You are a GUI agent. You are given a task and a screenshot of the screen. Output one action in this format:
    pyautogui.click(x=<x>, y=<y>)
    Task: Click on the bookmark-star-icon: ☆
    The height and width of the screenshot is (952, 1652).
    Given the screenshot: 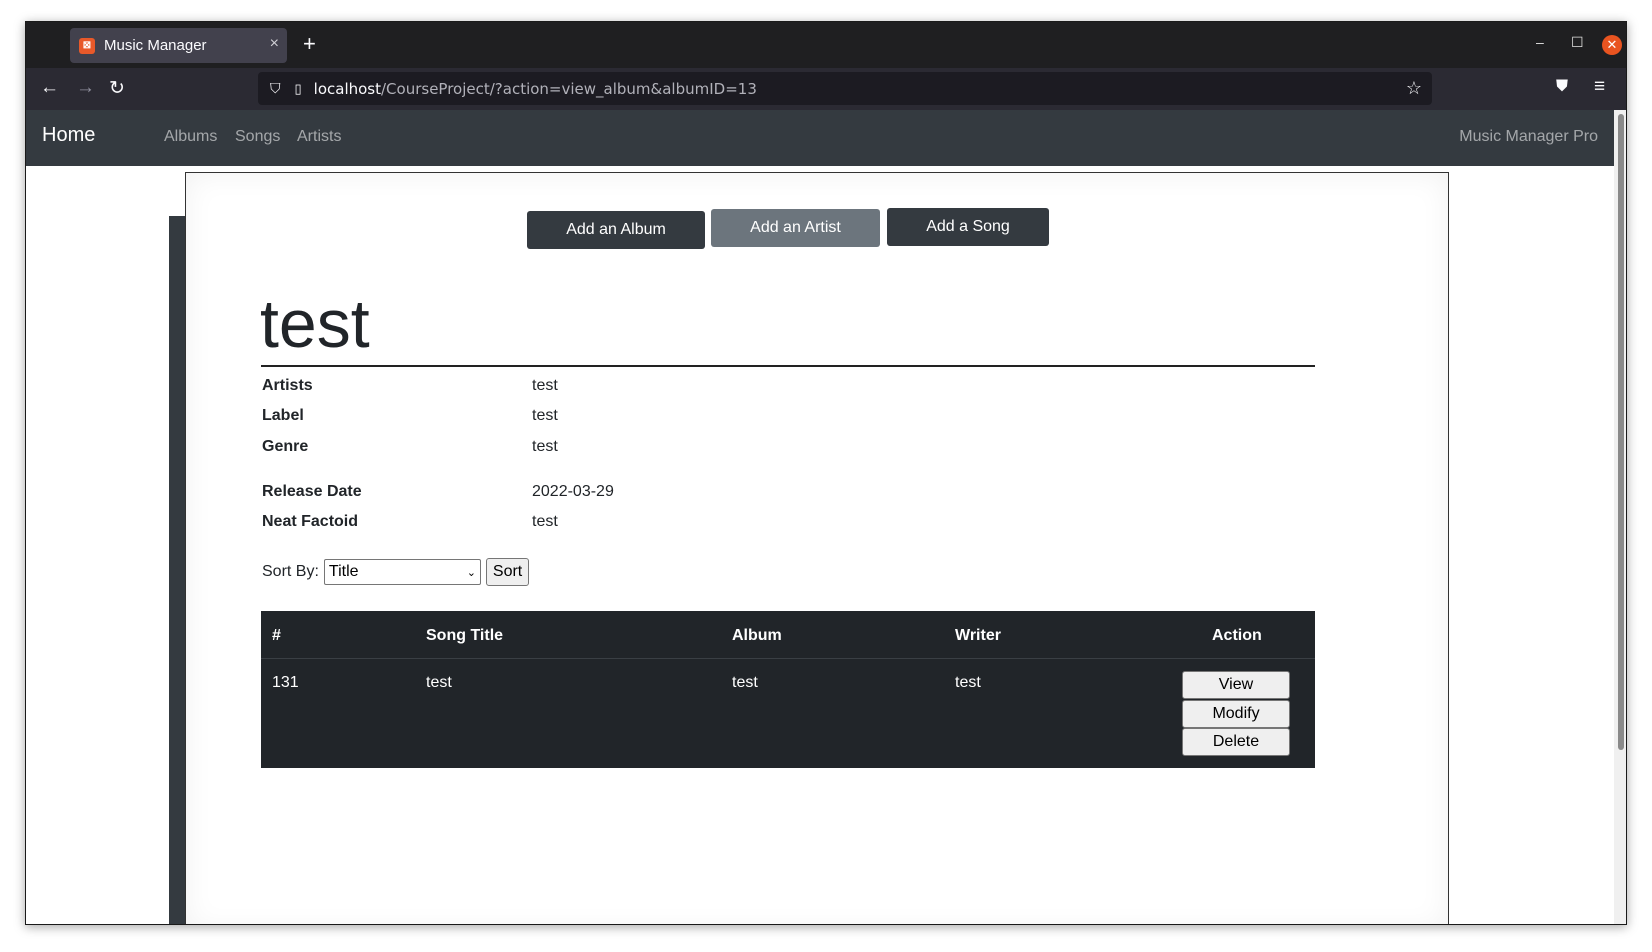 What is the action you would take?
    pyautogui.click(x=1414, y=88)
    